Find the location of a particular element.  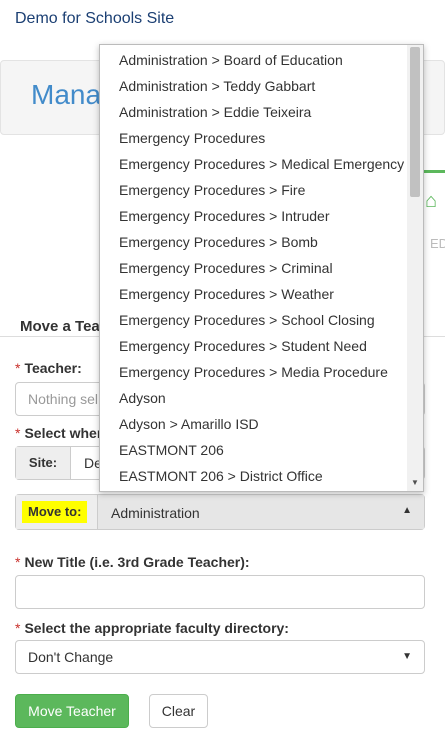

teacher-select-placeholder: Nothing sel is located at coordinates (63, 399).